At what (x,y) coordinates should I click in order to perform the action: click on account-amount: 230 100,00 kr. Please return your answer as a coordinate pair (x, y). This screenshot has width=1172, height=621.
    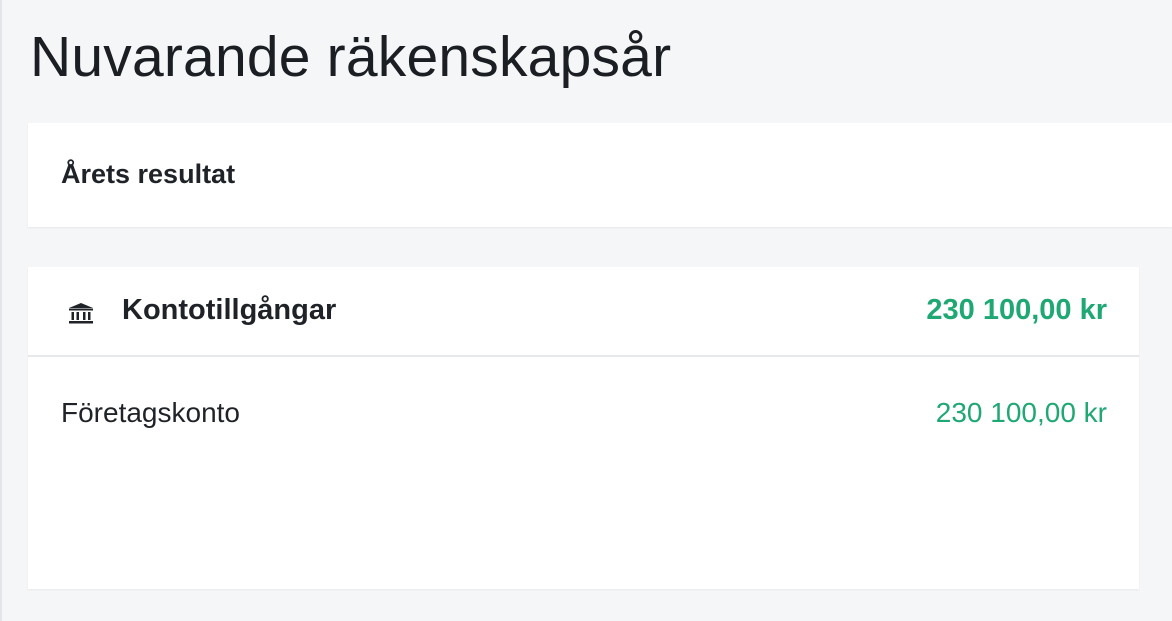
    Looking at the image, I should click on (1021, 412).